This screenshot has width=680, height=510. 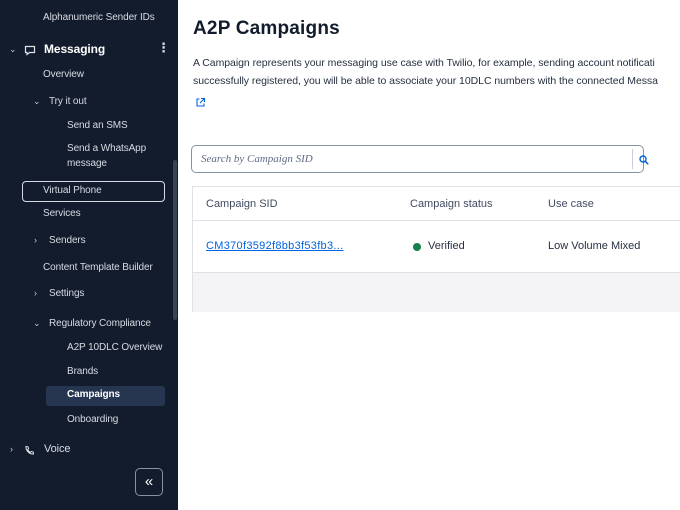 What do you see at coordinates (72, 190) in the screenshot?
I see `sidebar-item-virtual-phone: Virtual Phone` at bounding box center [72, 190].